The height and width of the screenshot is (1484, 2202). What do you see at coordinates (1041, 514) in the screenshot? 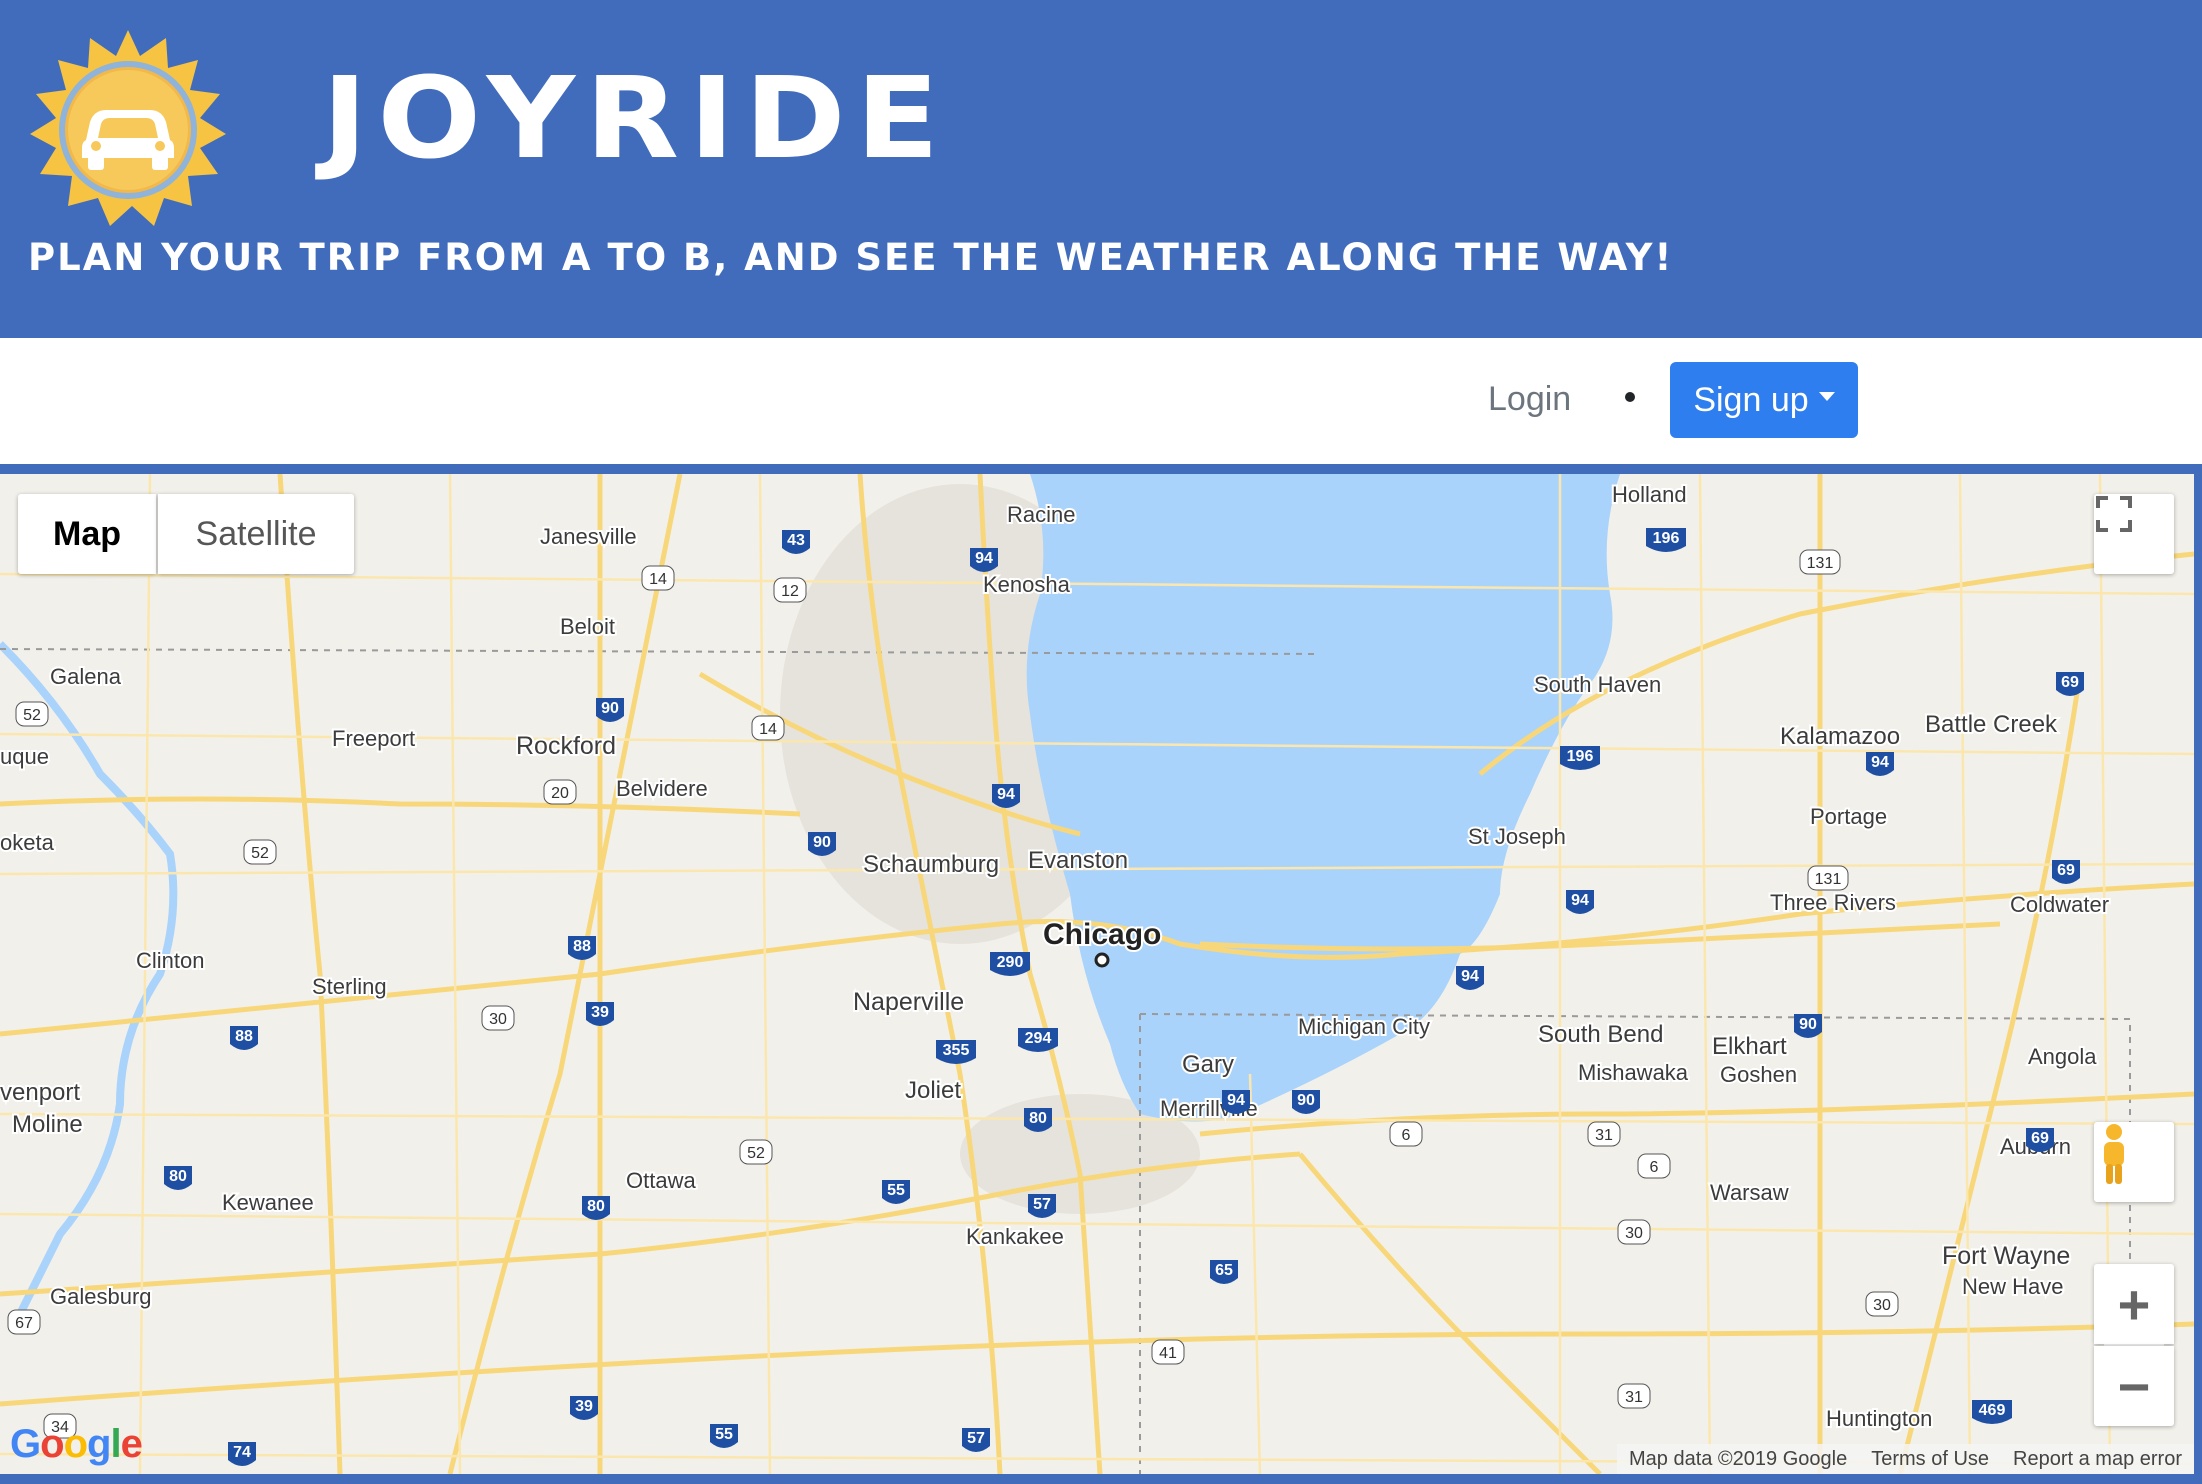
I see `svg-text: Racine` at bounding box center [1041, 514].